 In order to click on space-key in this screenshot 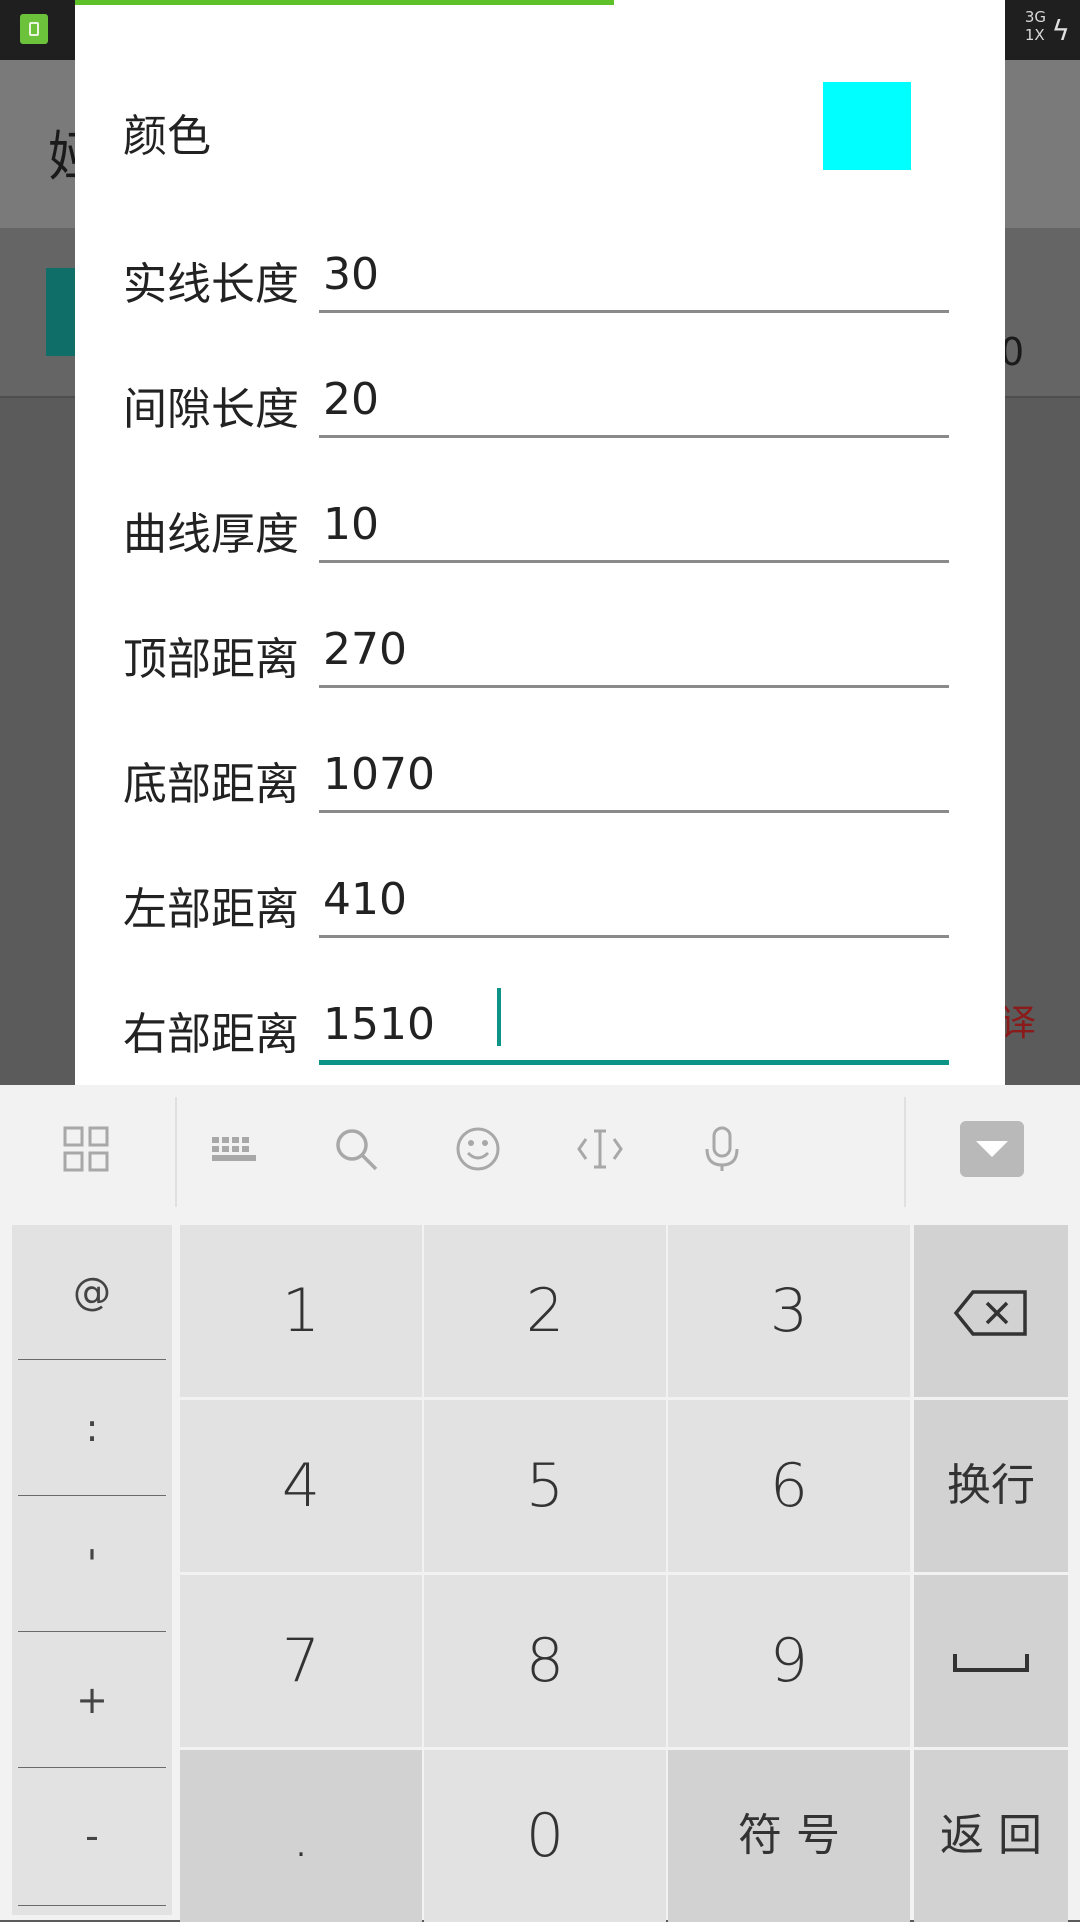, I will do `click(991, 1661)`.